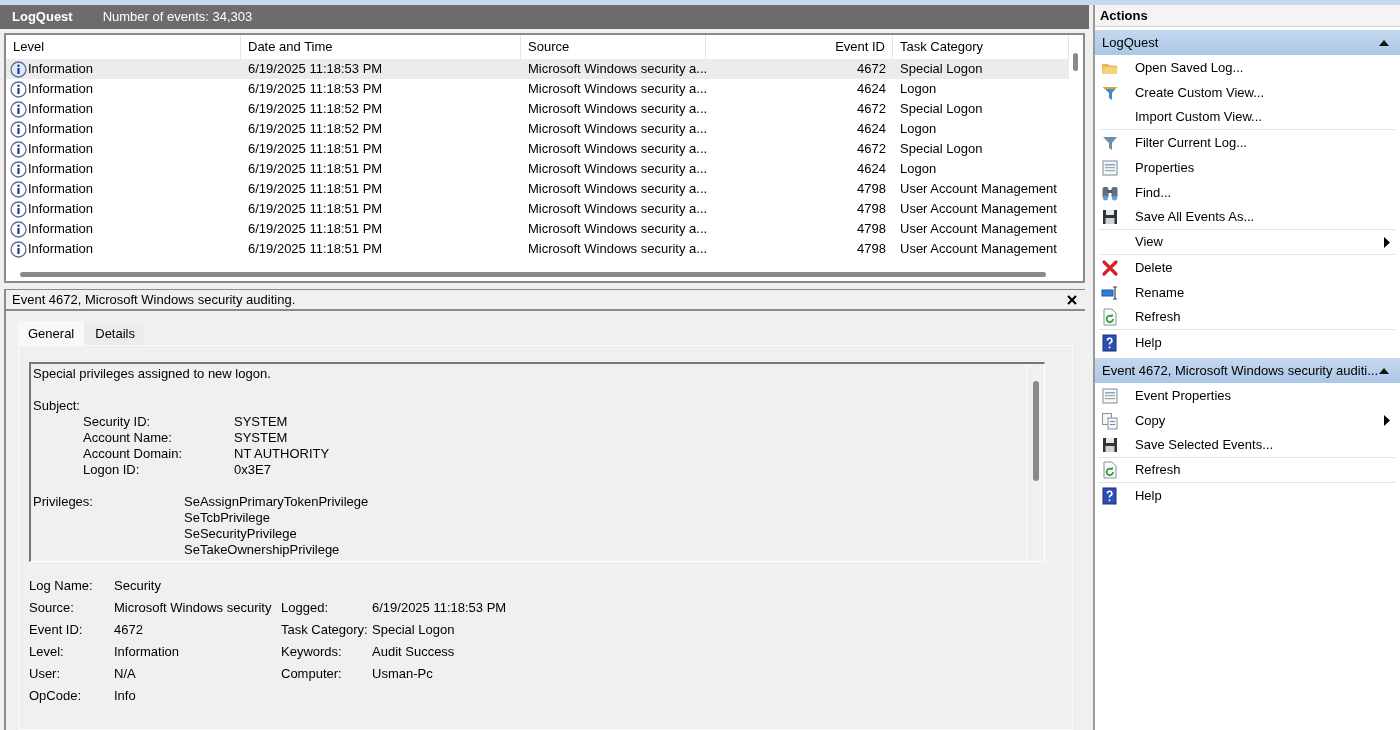 Image resolution: width=1400 pixels, height=730 pixels. I want to click on property-label: Source:, so click(52, 608).